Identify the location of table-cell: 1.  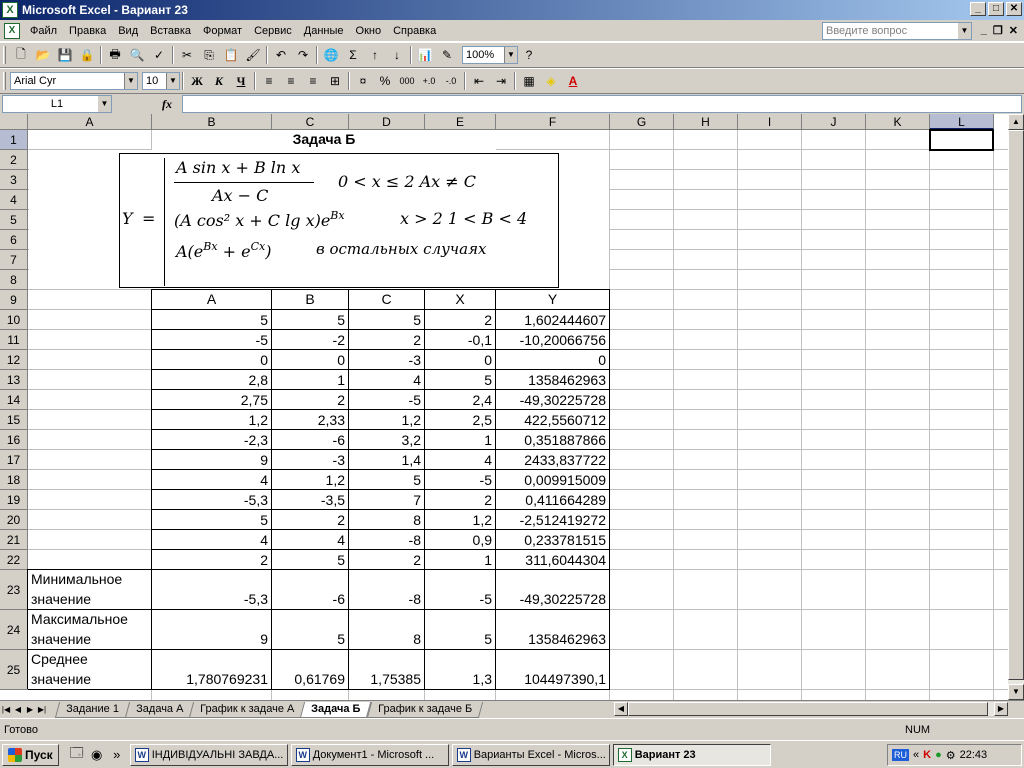
(460, 440).